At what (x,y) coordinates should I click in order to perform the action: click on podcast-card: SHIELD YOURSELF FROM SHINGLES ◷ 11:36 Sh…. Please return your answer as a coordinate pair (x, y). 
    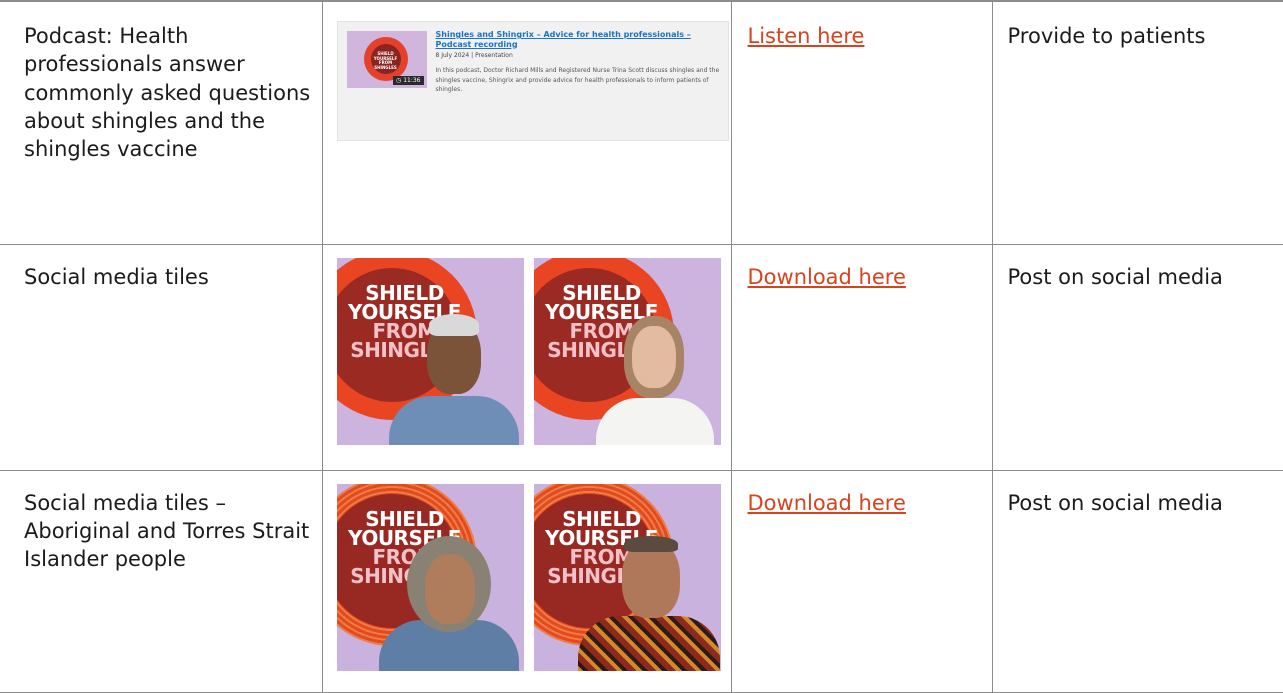
    Looking at the image, I should click on (533, 81).